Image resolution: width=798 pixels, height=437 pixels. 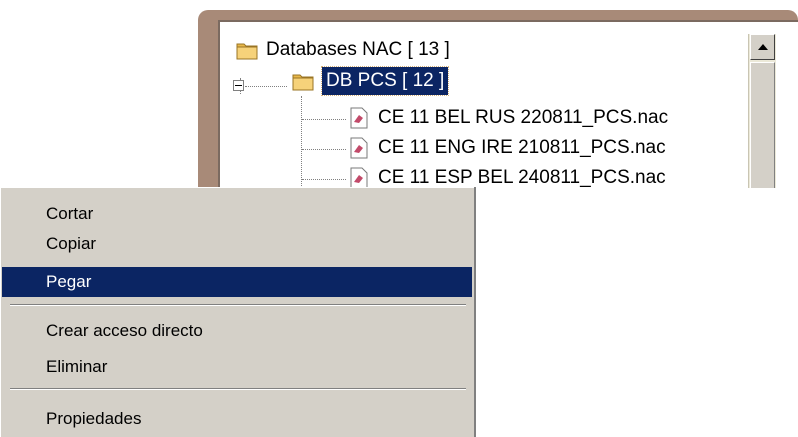 I want to click on scroll-up-arrow-icon, so click(x=762, y=47).